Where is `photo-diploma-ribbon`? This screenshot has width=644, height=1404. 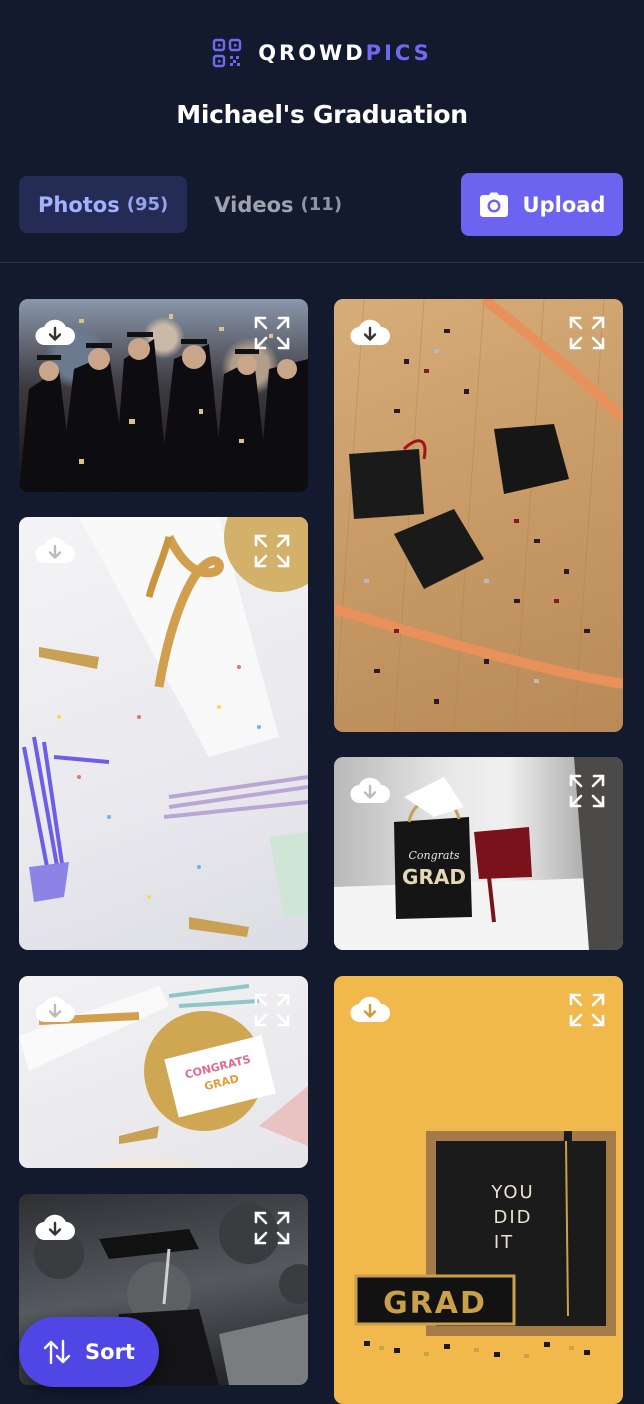
photo-diploma-ribbon is located at coordinates (165, 727).